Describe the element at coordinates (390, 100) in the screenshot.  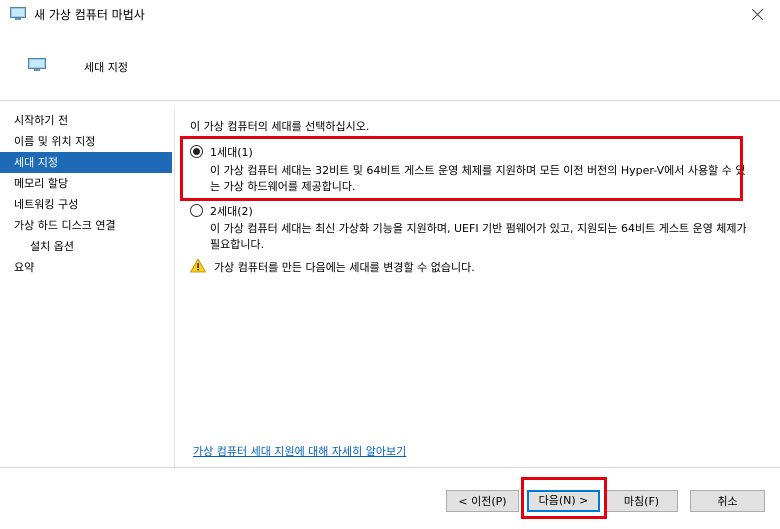
I see `header-divider` at that location.